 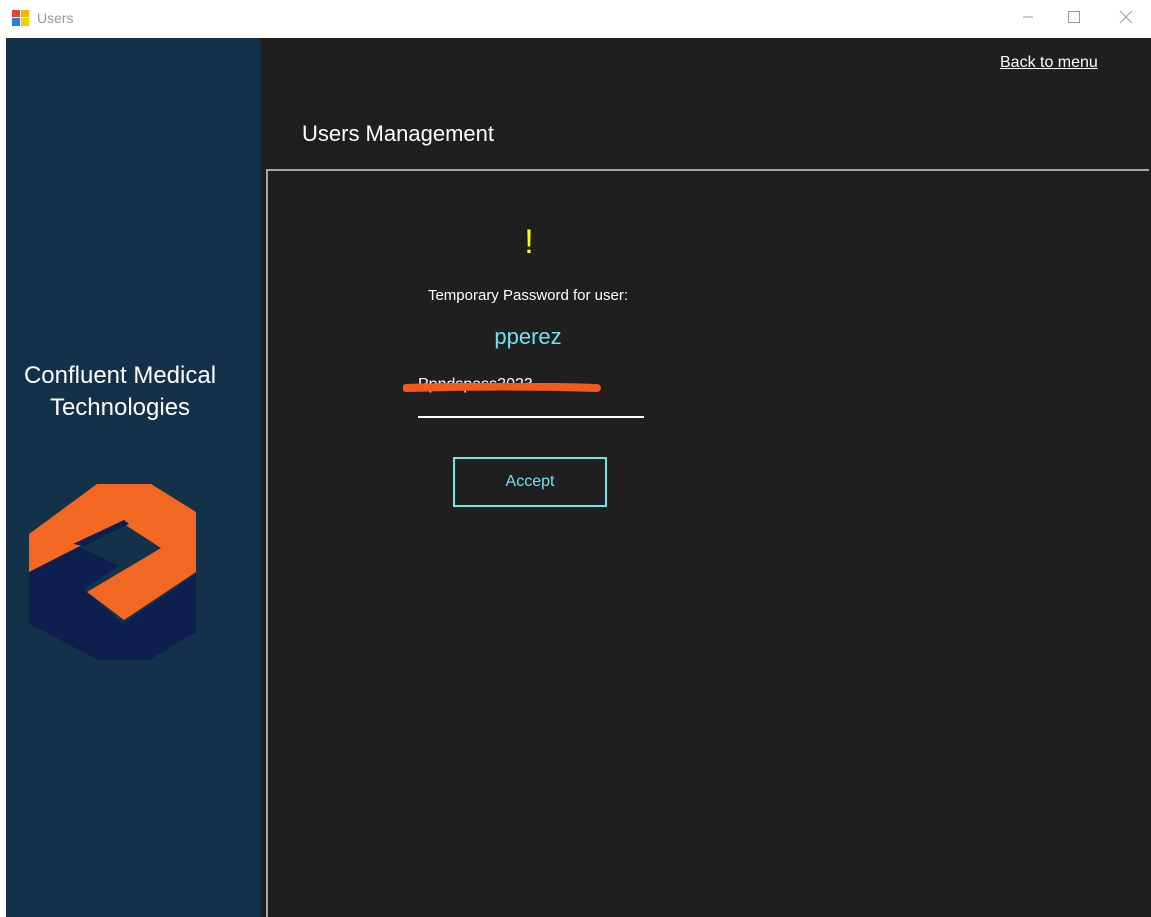 What do you see at coordinates (398, 133) in the screenshot?
I see `page-title: Users Management` at bounding box center [398, 133].